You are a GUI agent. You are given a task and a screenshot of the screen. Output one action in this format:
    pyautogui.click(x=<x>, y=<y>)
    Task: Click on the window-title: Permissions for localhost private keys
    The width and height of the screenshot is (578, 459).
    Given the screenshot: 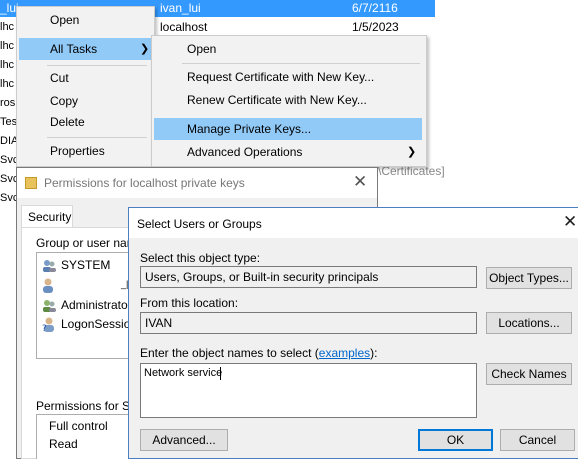 What is the action you would take?
    pyautogui.click(x=144, y=183)
    